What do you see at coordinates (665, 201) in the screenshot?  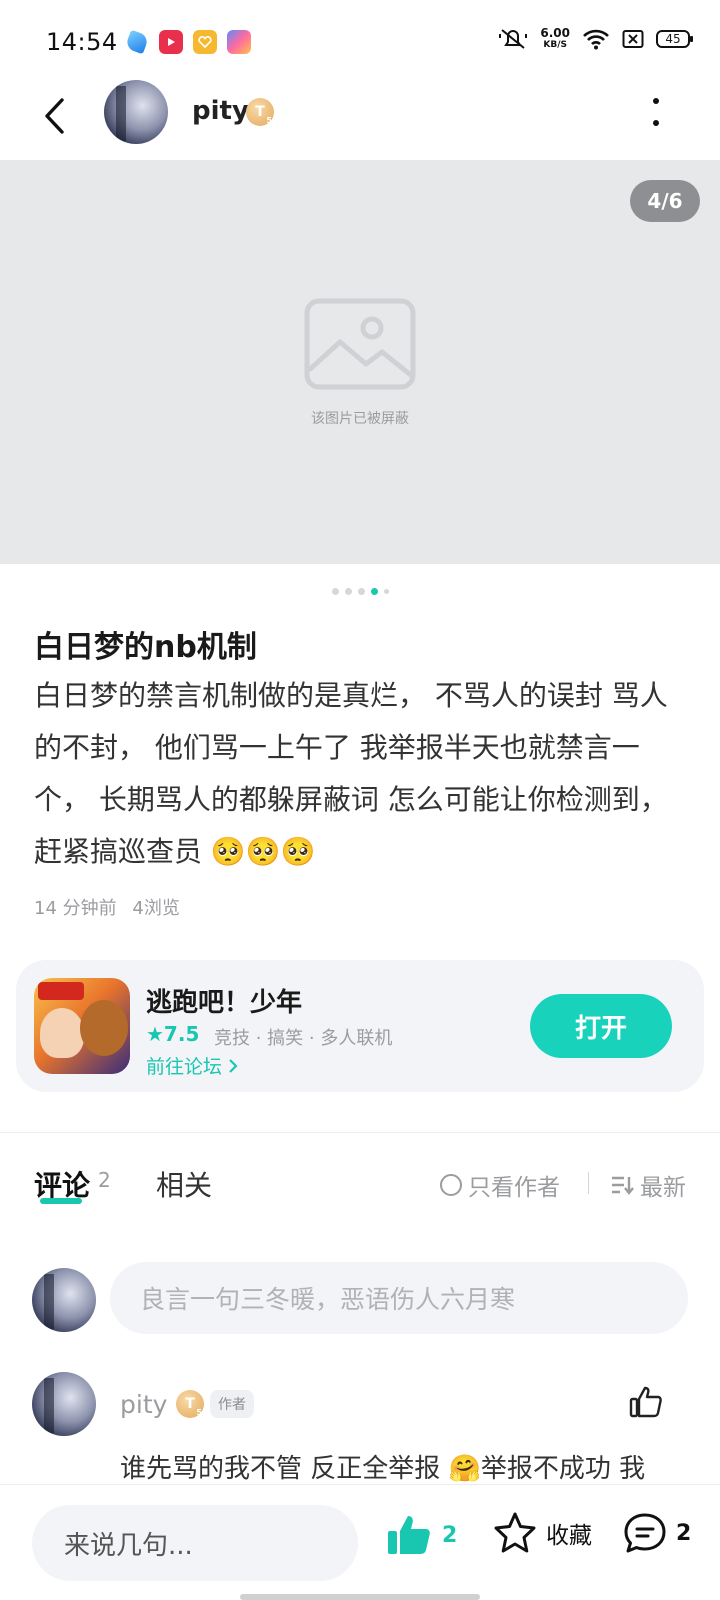 I see `image-counter: 4/6` at bounding box center [665, 201].